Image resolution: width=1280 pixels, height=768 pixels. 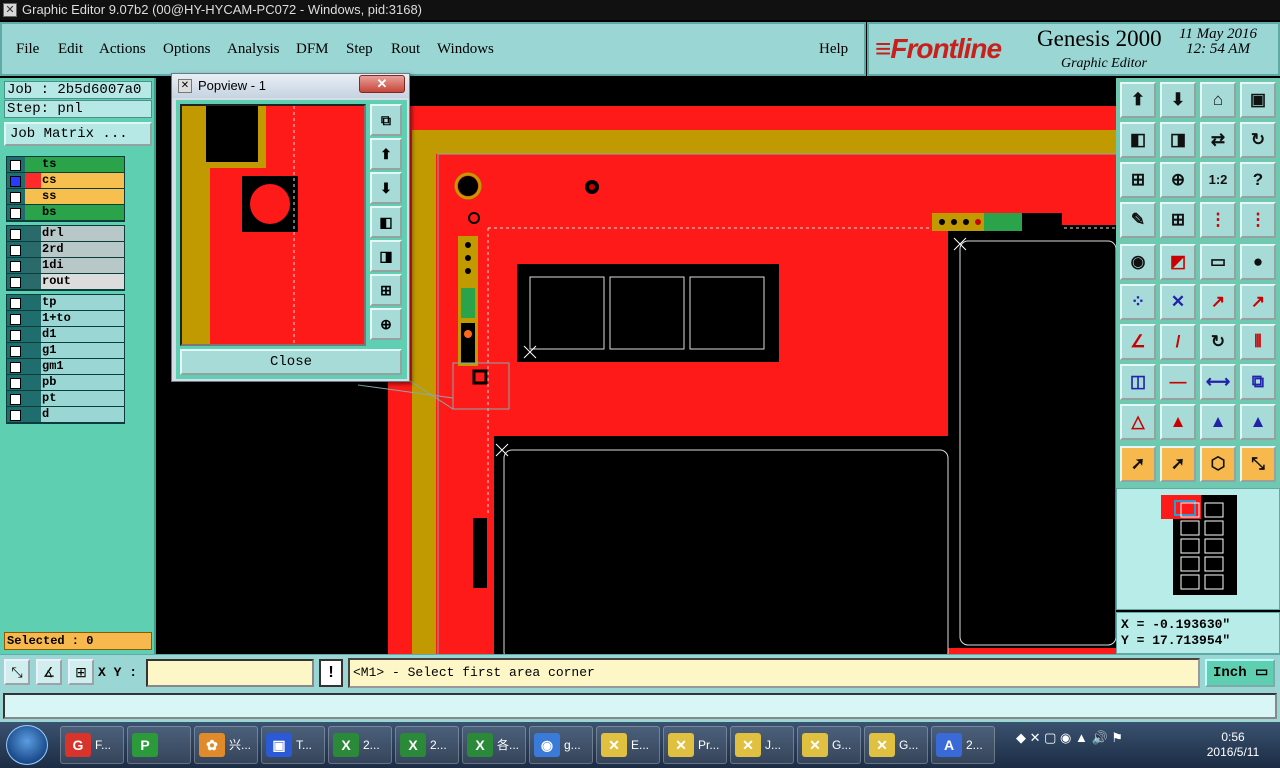 What do you see at coordinates (122, 49) in the screenshot?
I see `menu-actions: Actions` at bounding box center [122, 49].